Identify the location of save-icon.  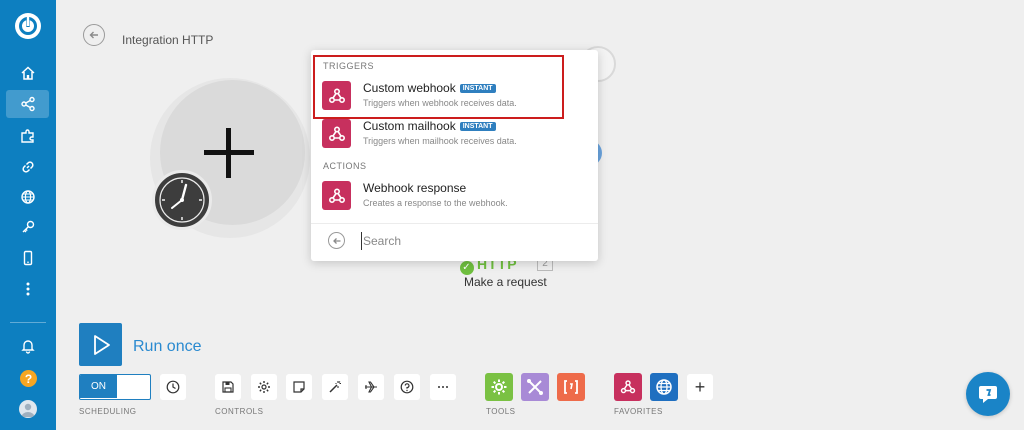
(228, 387).